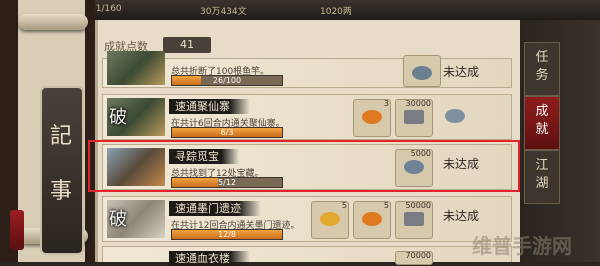 This screenshot has height=266, width=600. Describe the element at coordinates (307, 256) in the screenshot. I see `achievement-row: 速通血衣楼 70000` at that location.